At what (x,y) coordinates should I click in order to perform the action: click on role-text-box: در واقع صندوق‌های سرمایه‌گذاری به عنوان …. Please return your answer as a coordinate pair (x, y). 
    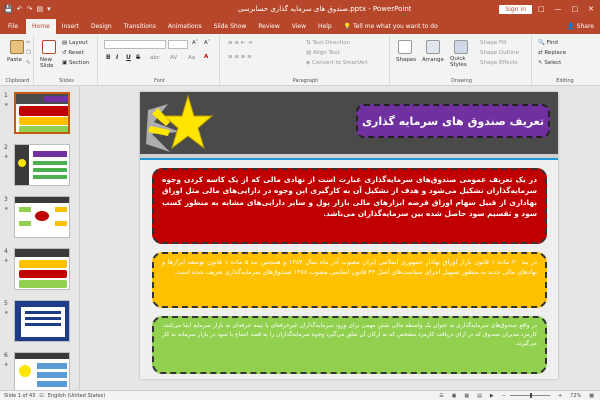
    Looking at the image, I should click on (349, 345).